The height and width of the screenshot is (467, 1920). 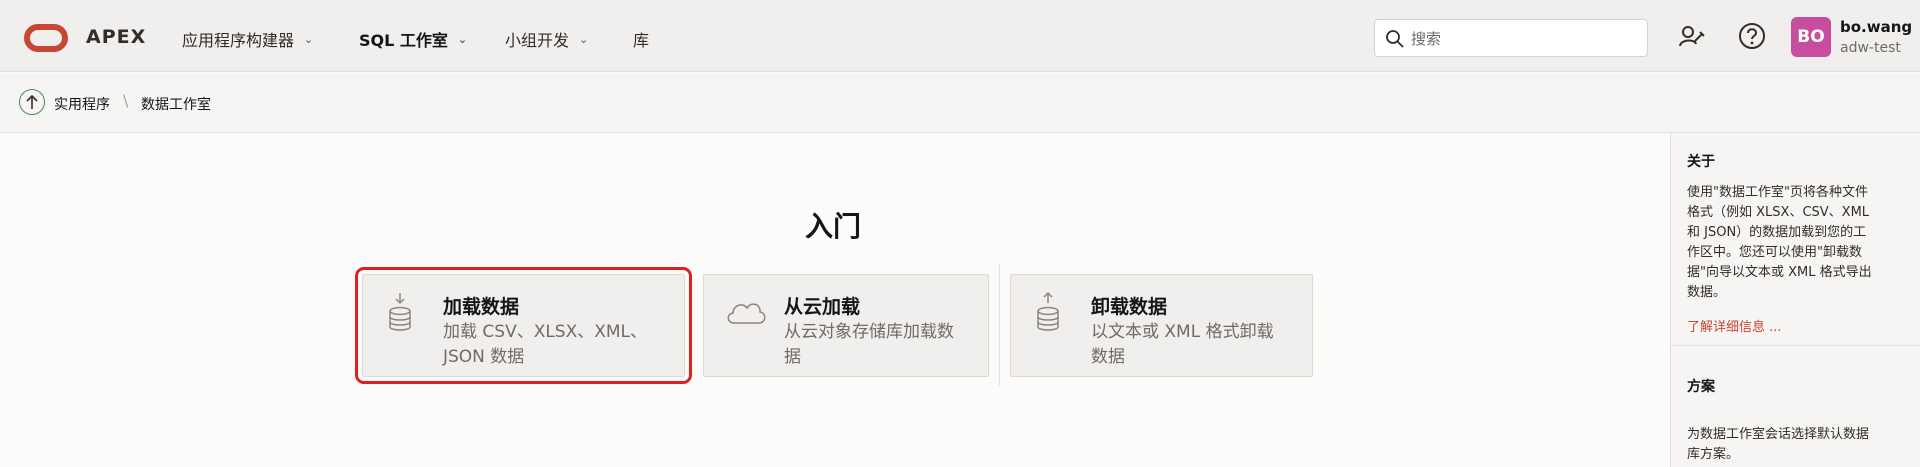 What do you see at coordinates (176, 105) in the screenshot?
I see `breadcrumb-data-studio: 数据工作室` at bounding box center [176, 105].